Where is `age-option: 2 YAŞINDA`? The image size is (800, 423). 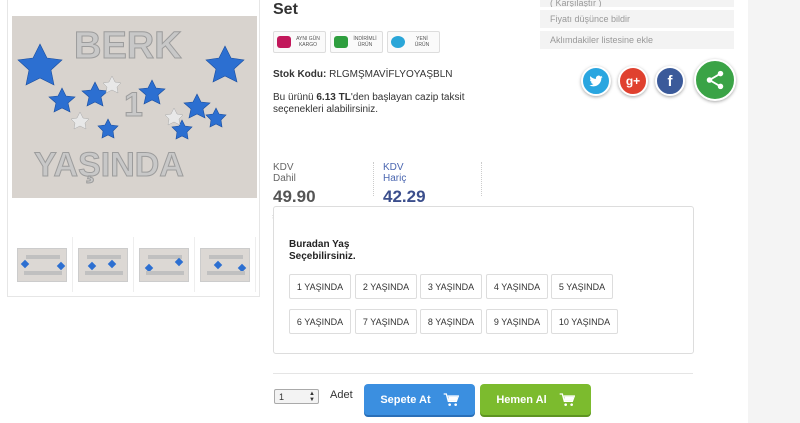
age-option: 2 YAŞINDA is located at coordinates (386, 286).